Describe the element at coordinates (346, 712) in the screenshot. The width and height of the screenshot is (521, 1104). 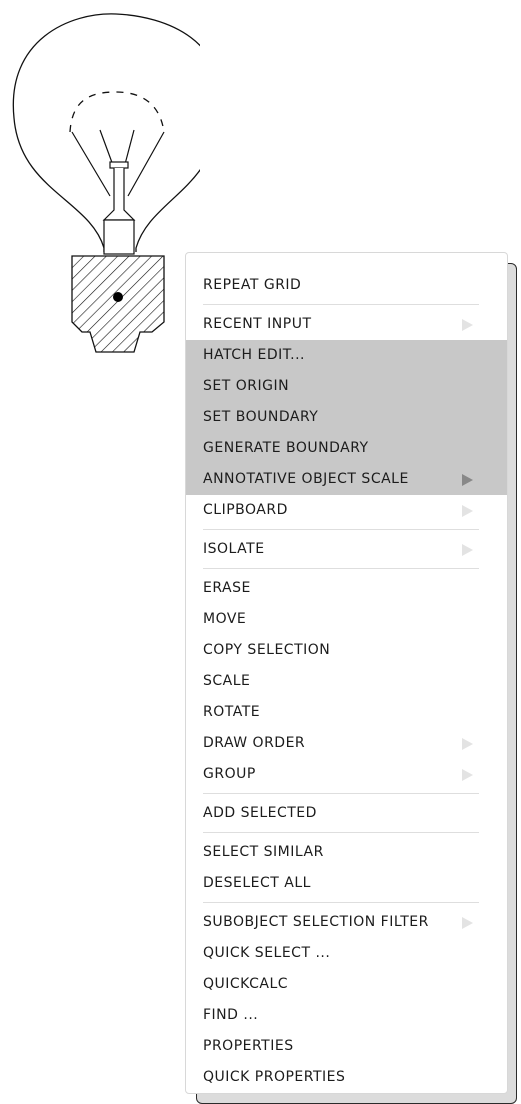
I see `menu-item-rotate: ROTATE` at that location.